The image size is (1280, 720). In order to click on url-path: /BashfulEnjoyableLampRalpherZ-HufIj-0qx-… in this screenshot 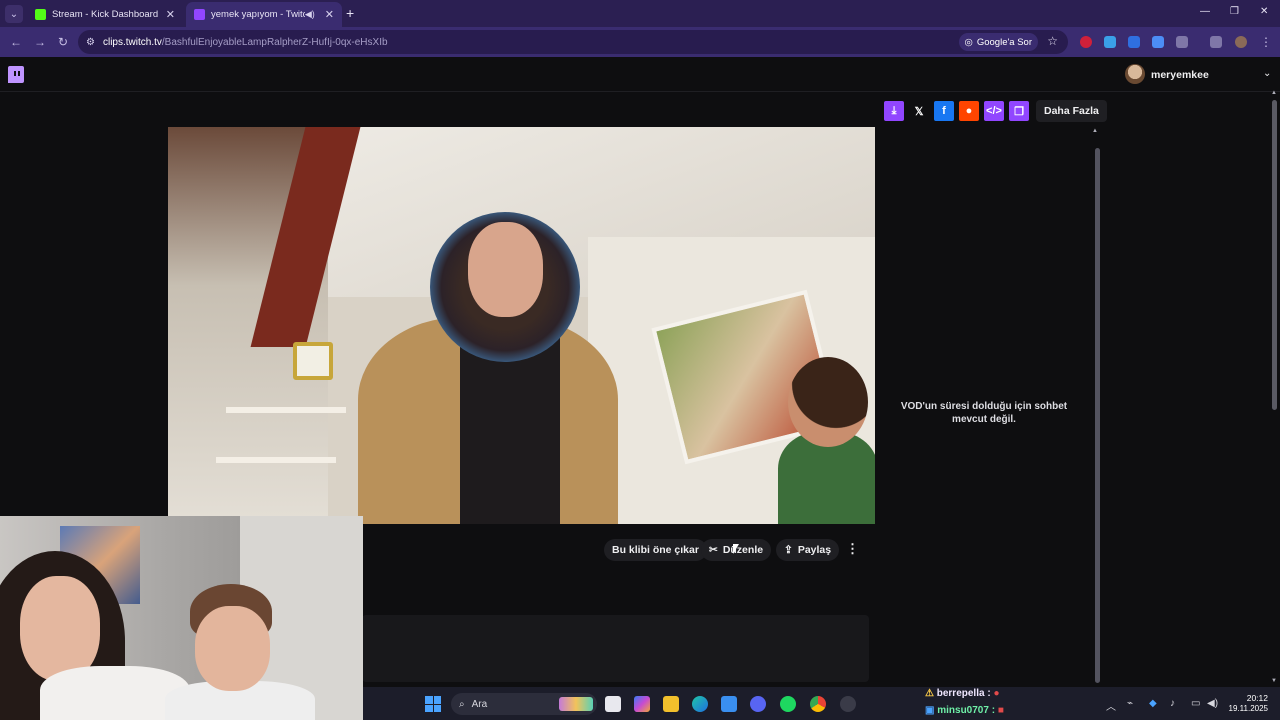, I will do `click(274, 42)`.